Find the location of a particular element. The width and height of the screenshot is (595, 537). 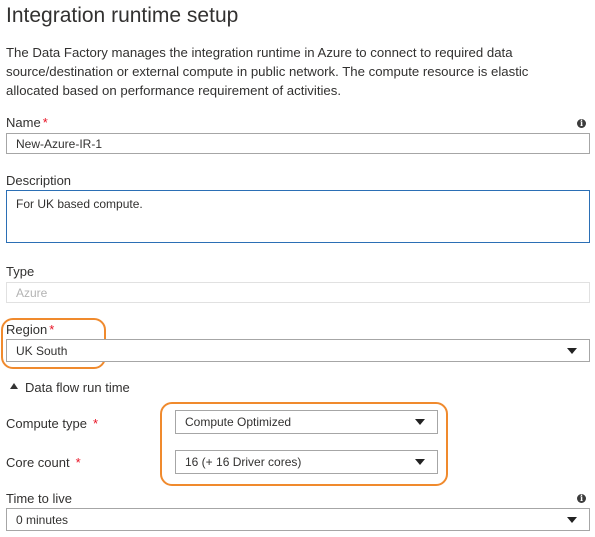

compute-type-label-text: Compute type is located at coordinates (46, 423).